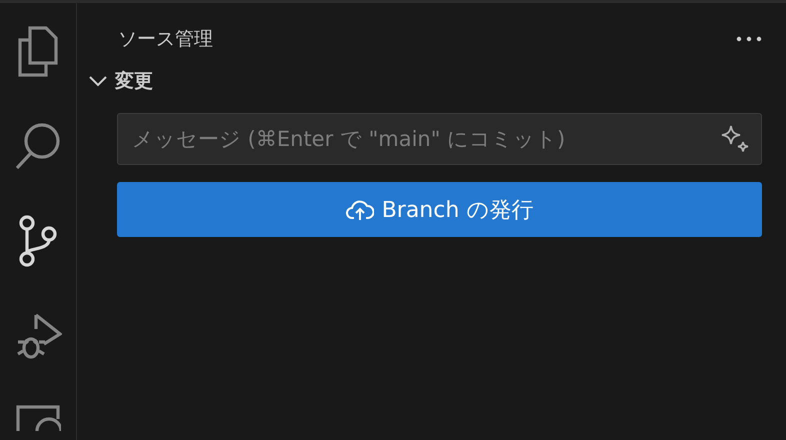  I want to click on publish-branch-button: Branch の発行, so click(439, 209).